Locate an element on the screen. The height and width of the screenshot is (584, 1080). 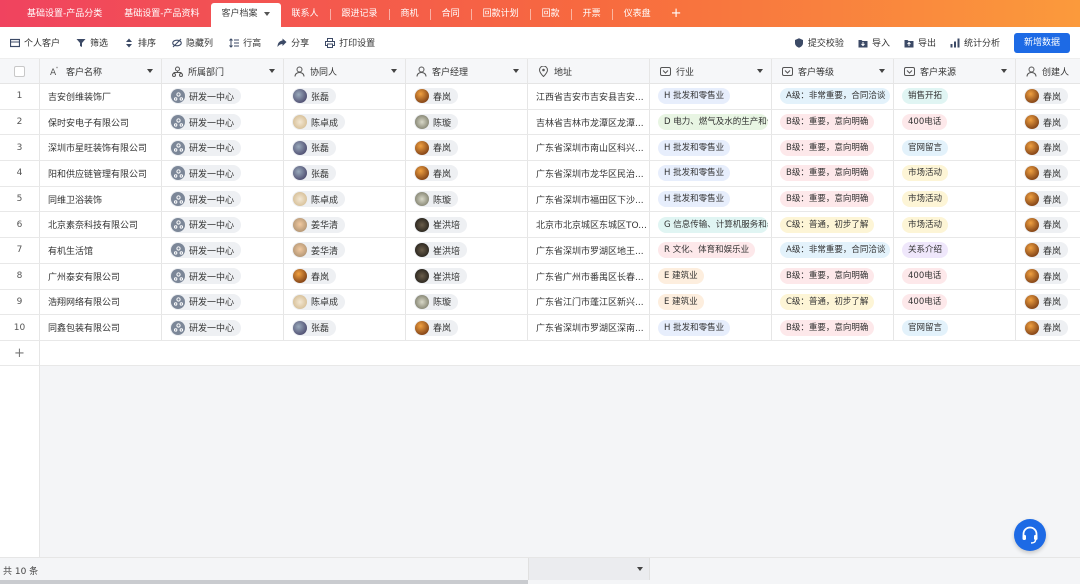
column-header-manager: 客户经理 is located at coordinates (467, 71).